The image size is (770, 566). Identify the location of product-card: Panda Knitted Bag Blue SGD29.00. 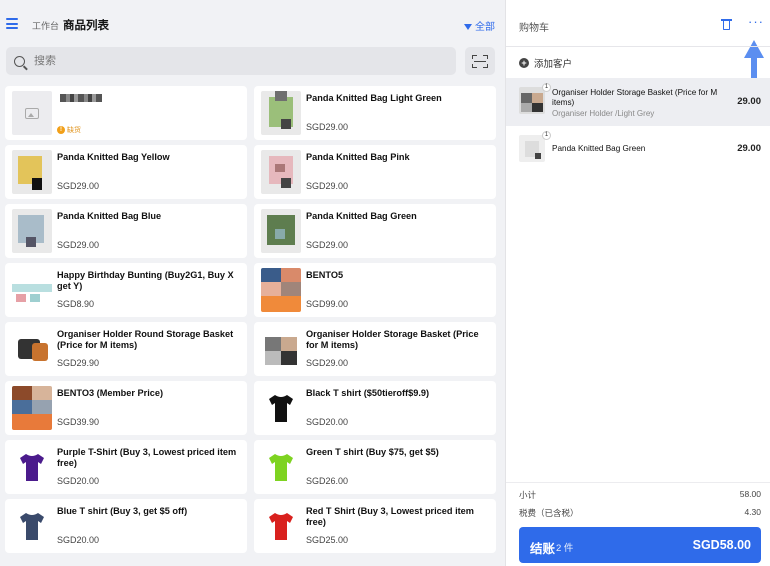
(126, 231).